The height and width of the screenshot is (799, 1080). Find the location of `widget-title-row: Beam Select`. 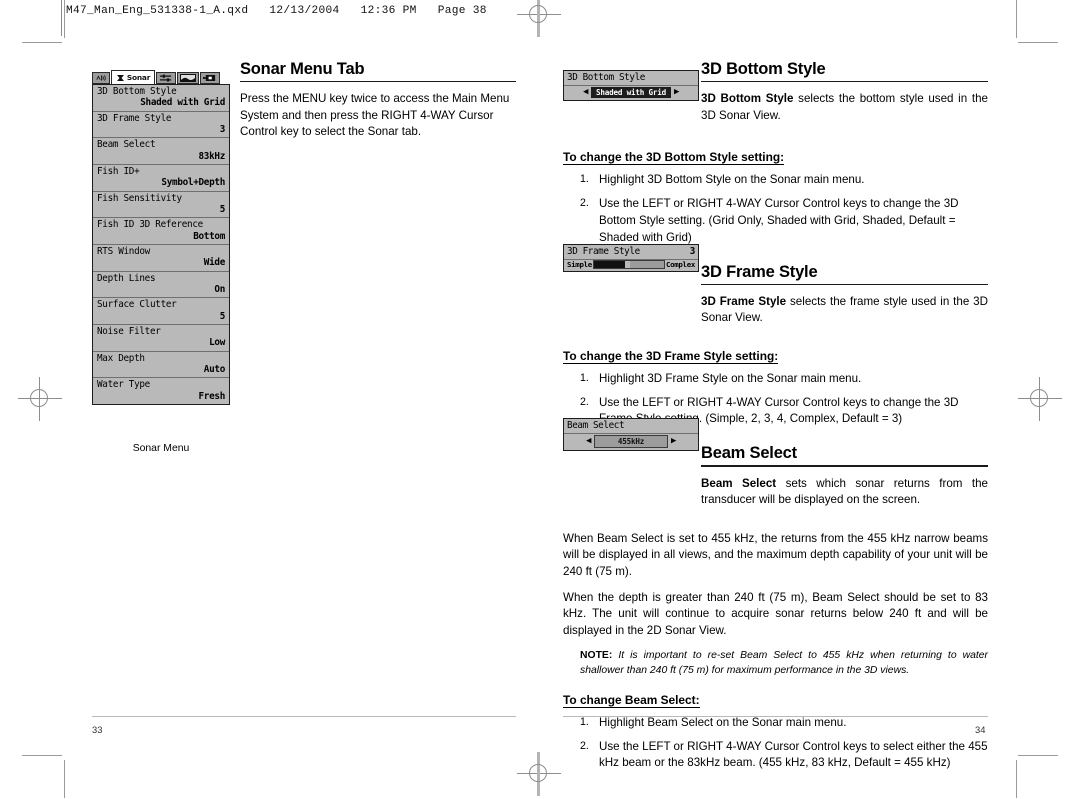

widget-title-row: Beam Select is located at coordinates (631, 426).